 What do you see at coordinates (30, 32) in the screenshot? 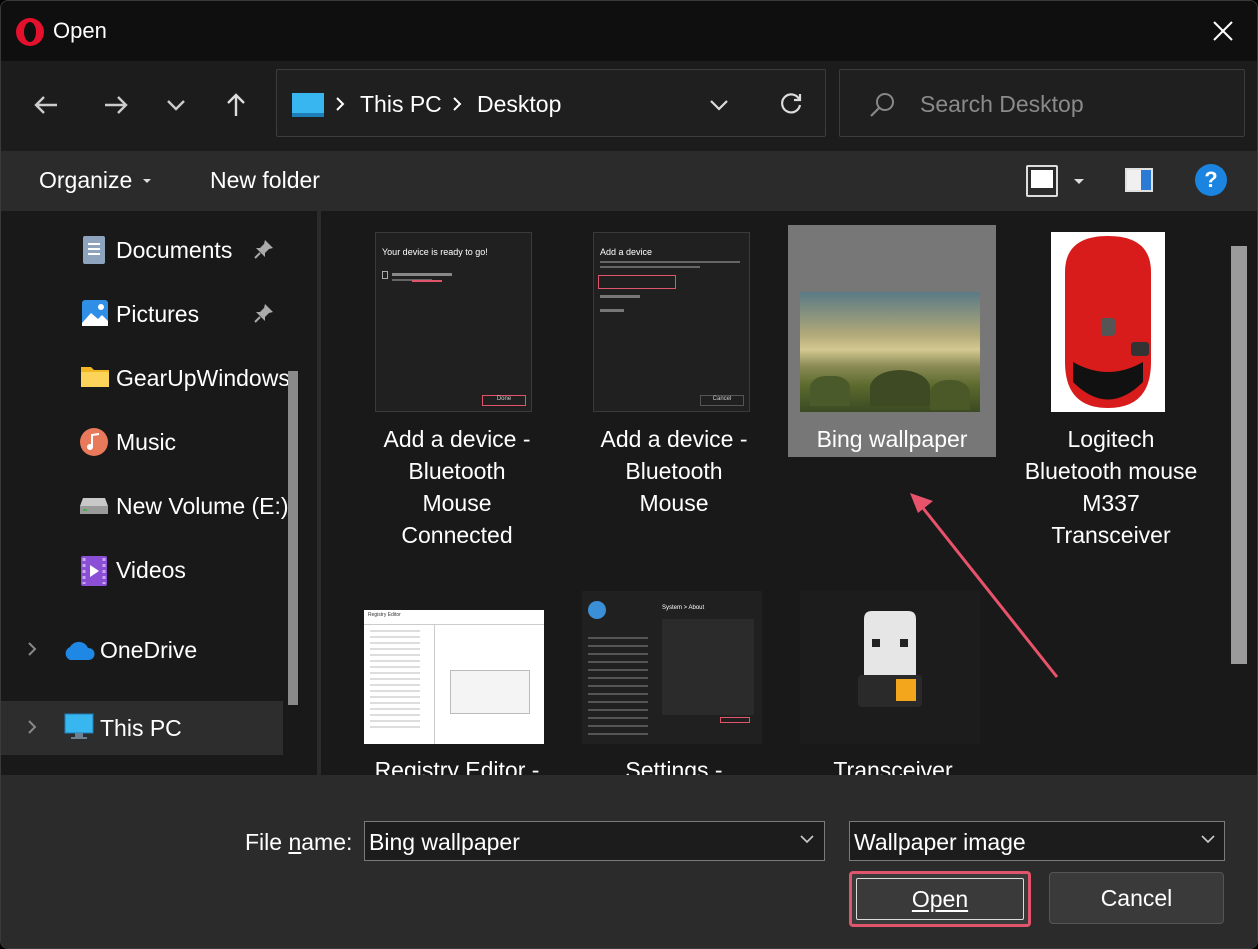
I see `opera-logo-icon` at bounding box center [30, 32].